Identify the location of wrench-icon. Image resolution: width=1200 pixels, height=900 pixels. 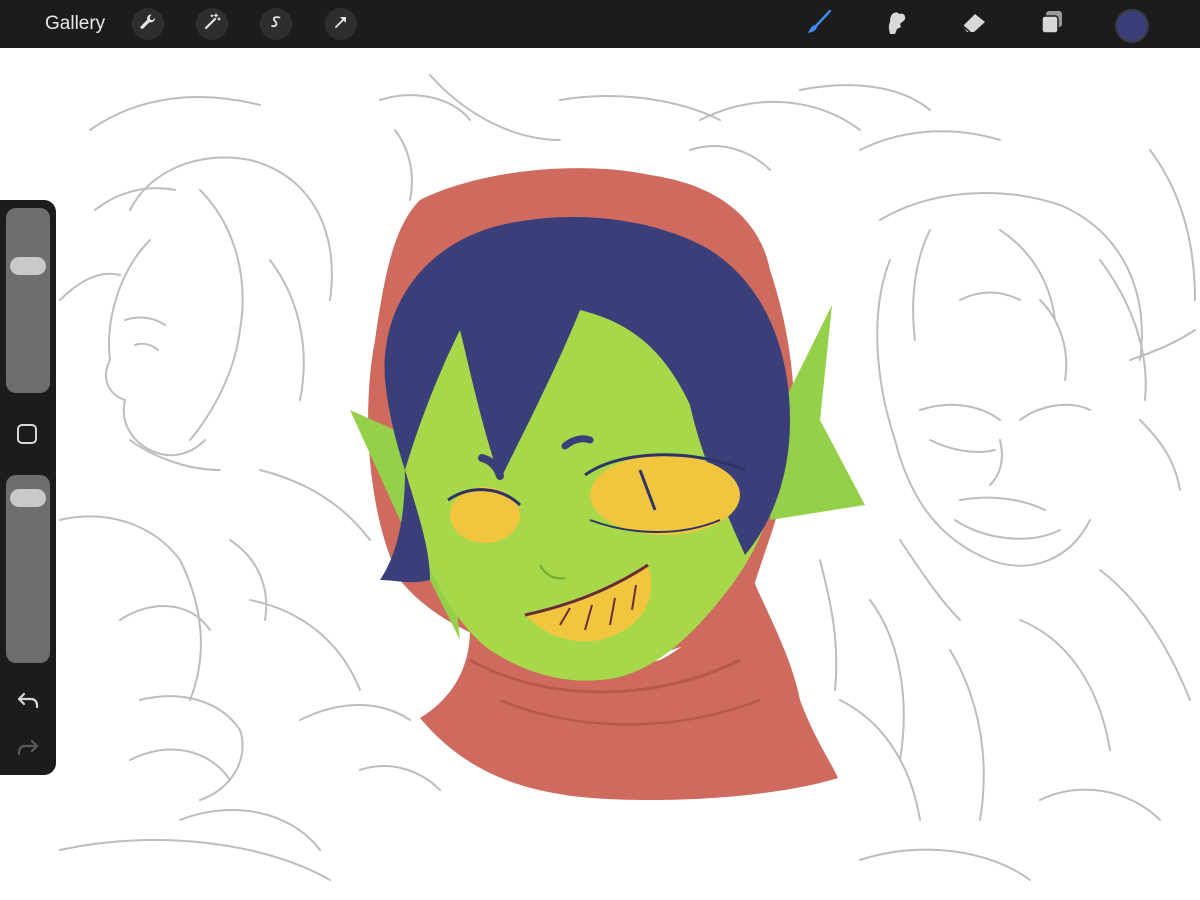
(148, 24).